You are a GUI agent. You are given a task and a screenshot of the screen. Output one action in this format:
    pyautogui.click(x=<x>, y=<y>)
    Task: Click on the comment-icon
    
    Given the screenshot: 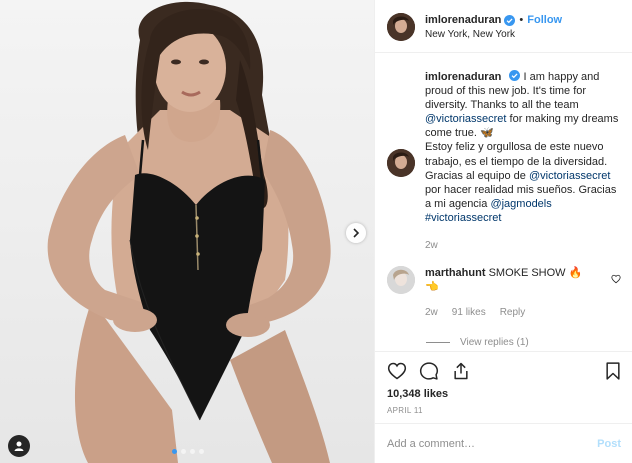 What is the action you would take?
    pyautogui.click(x=429, y=371)
    